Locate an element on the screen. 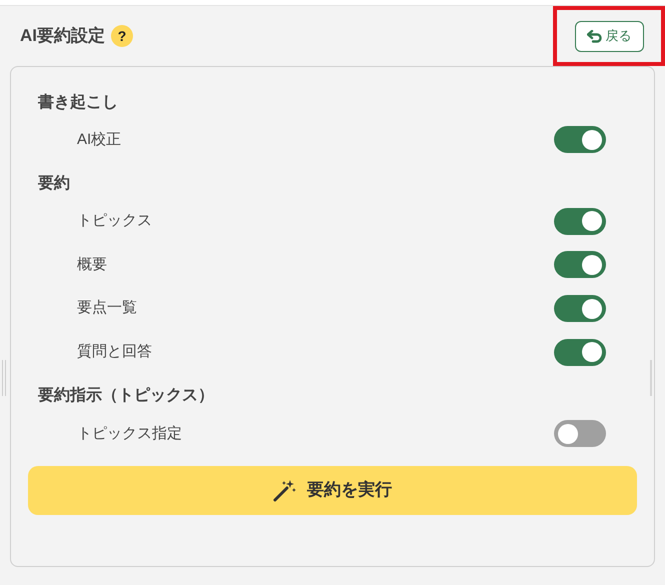  setting-label: 質問と回答 is located at coordinates (114, 352).